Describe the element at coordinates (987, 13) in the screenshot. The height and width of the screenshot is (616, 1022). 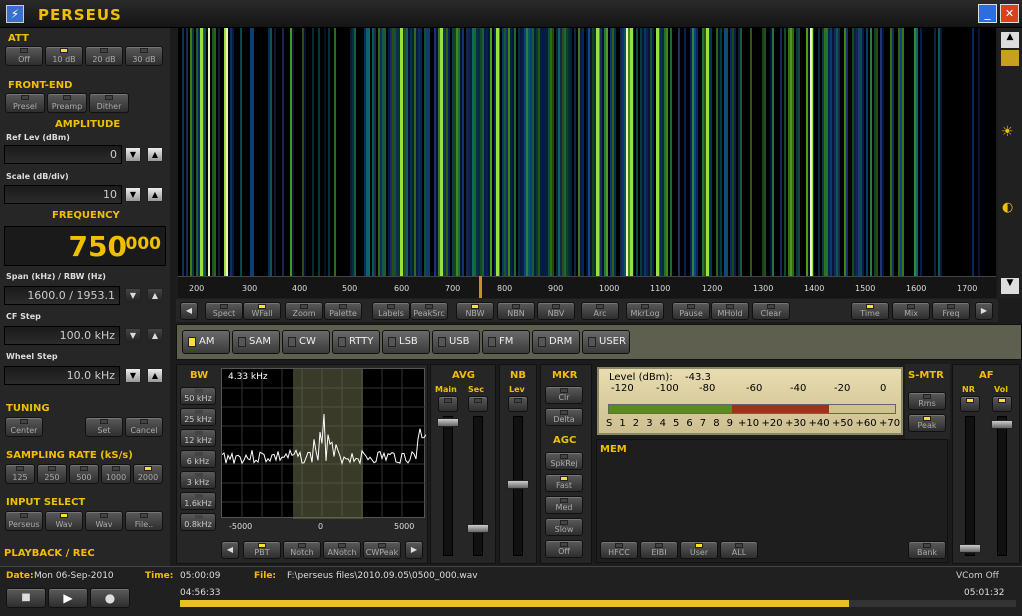
I see `minimize-button: _` at that location.